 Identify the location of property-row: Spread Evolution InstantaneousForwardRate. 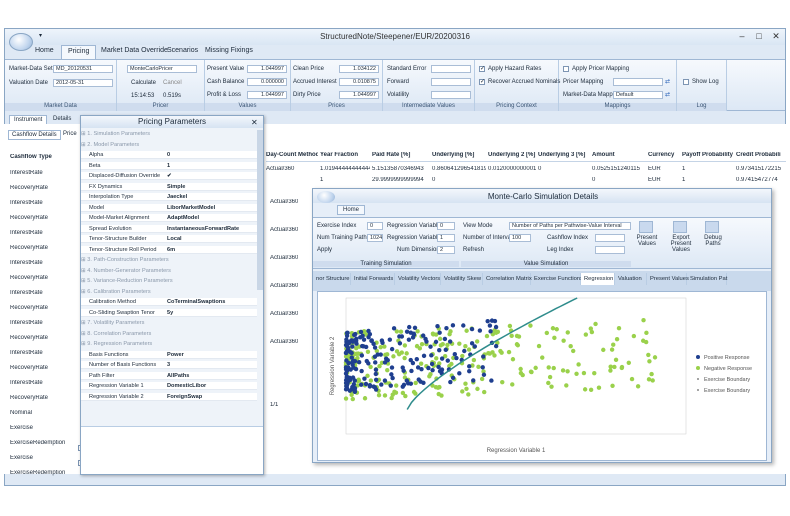
(169, 228).